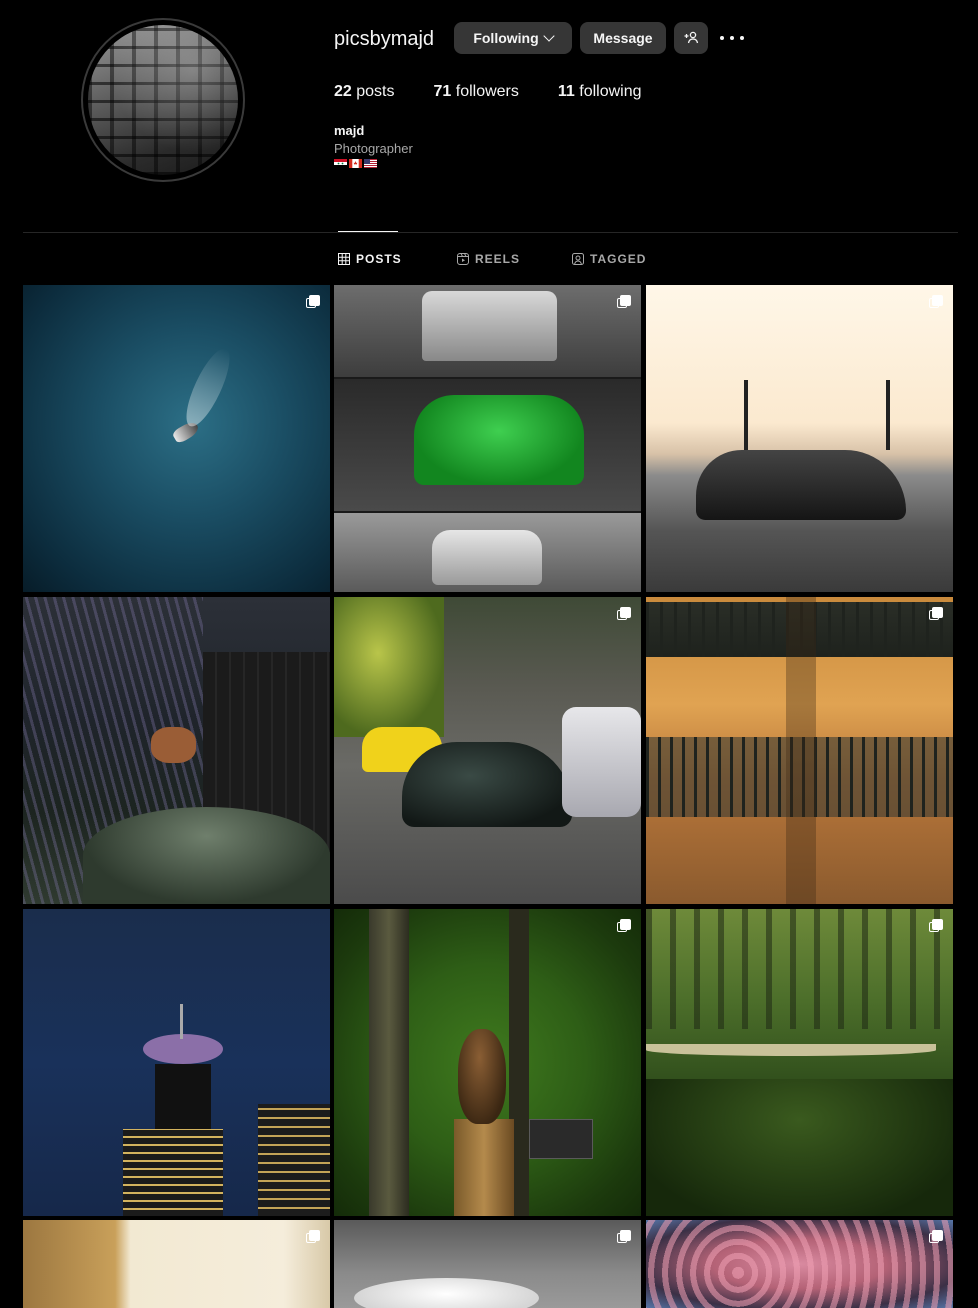  I want to click on profile-bio: Photographer, so click(373, 148).